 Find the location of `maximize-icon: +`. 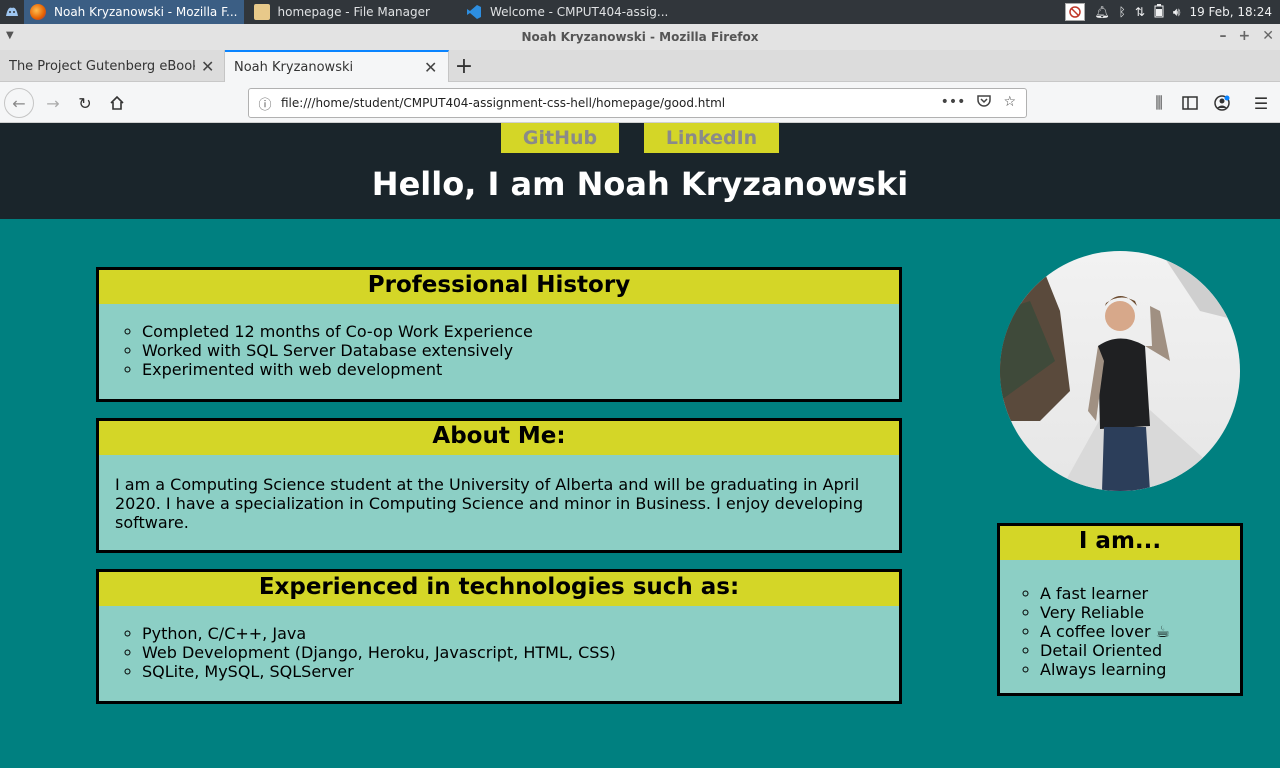

maximize-icon: + is located at coordinates (1245, 36).